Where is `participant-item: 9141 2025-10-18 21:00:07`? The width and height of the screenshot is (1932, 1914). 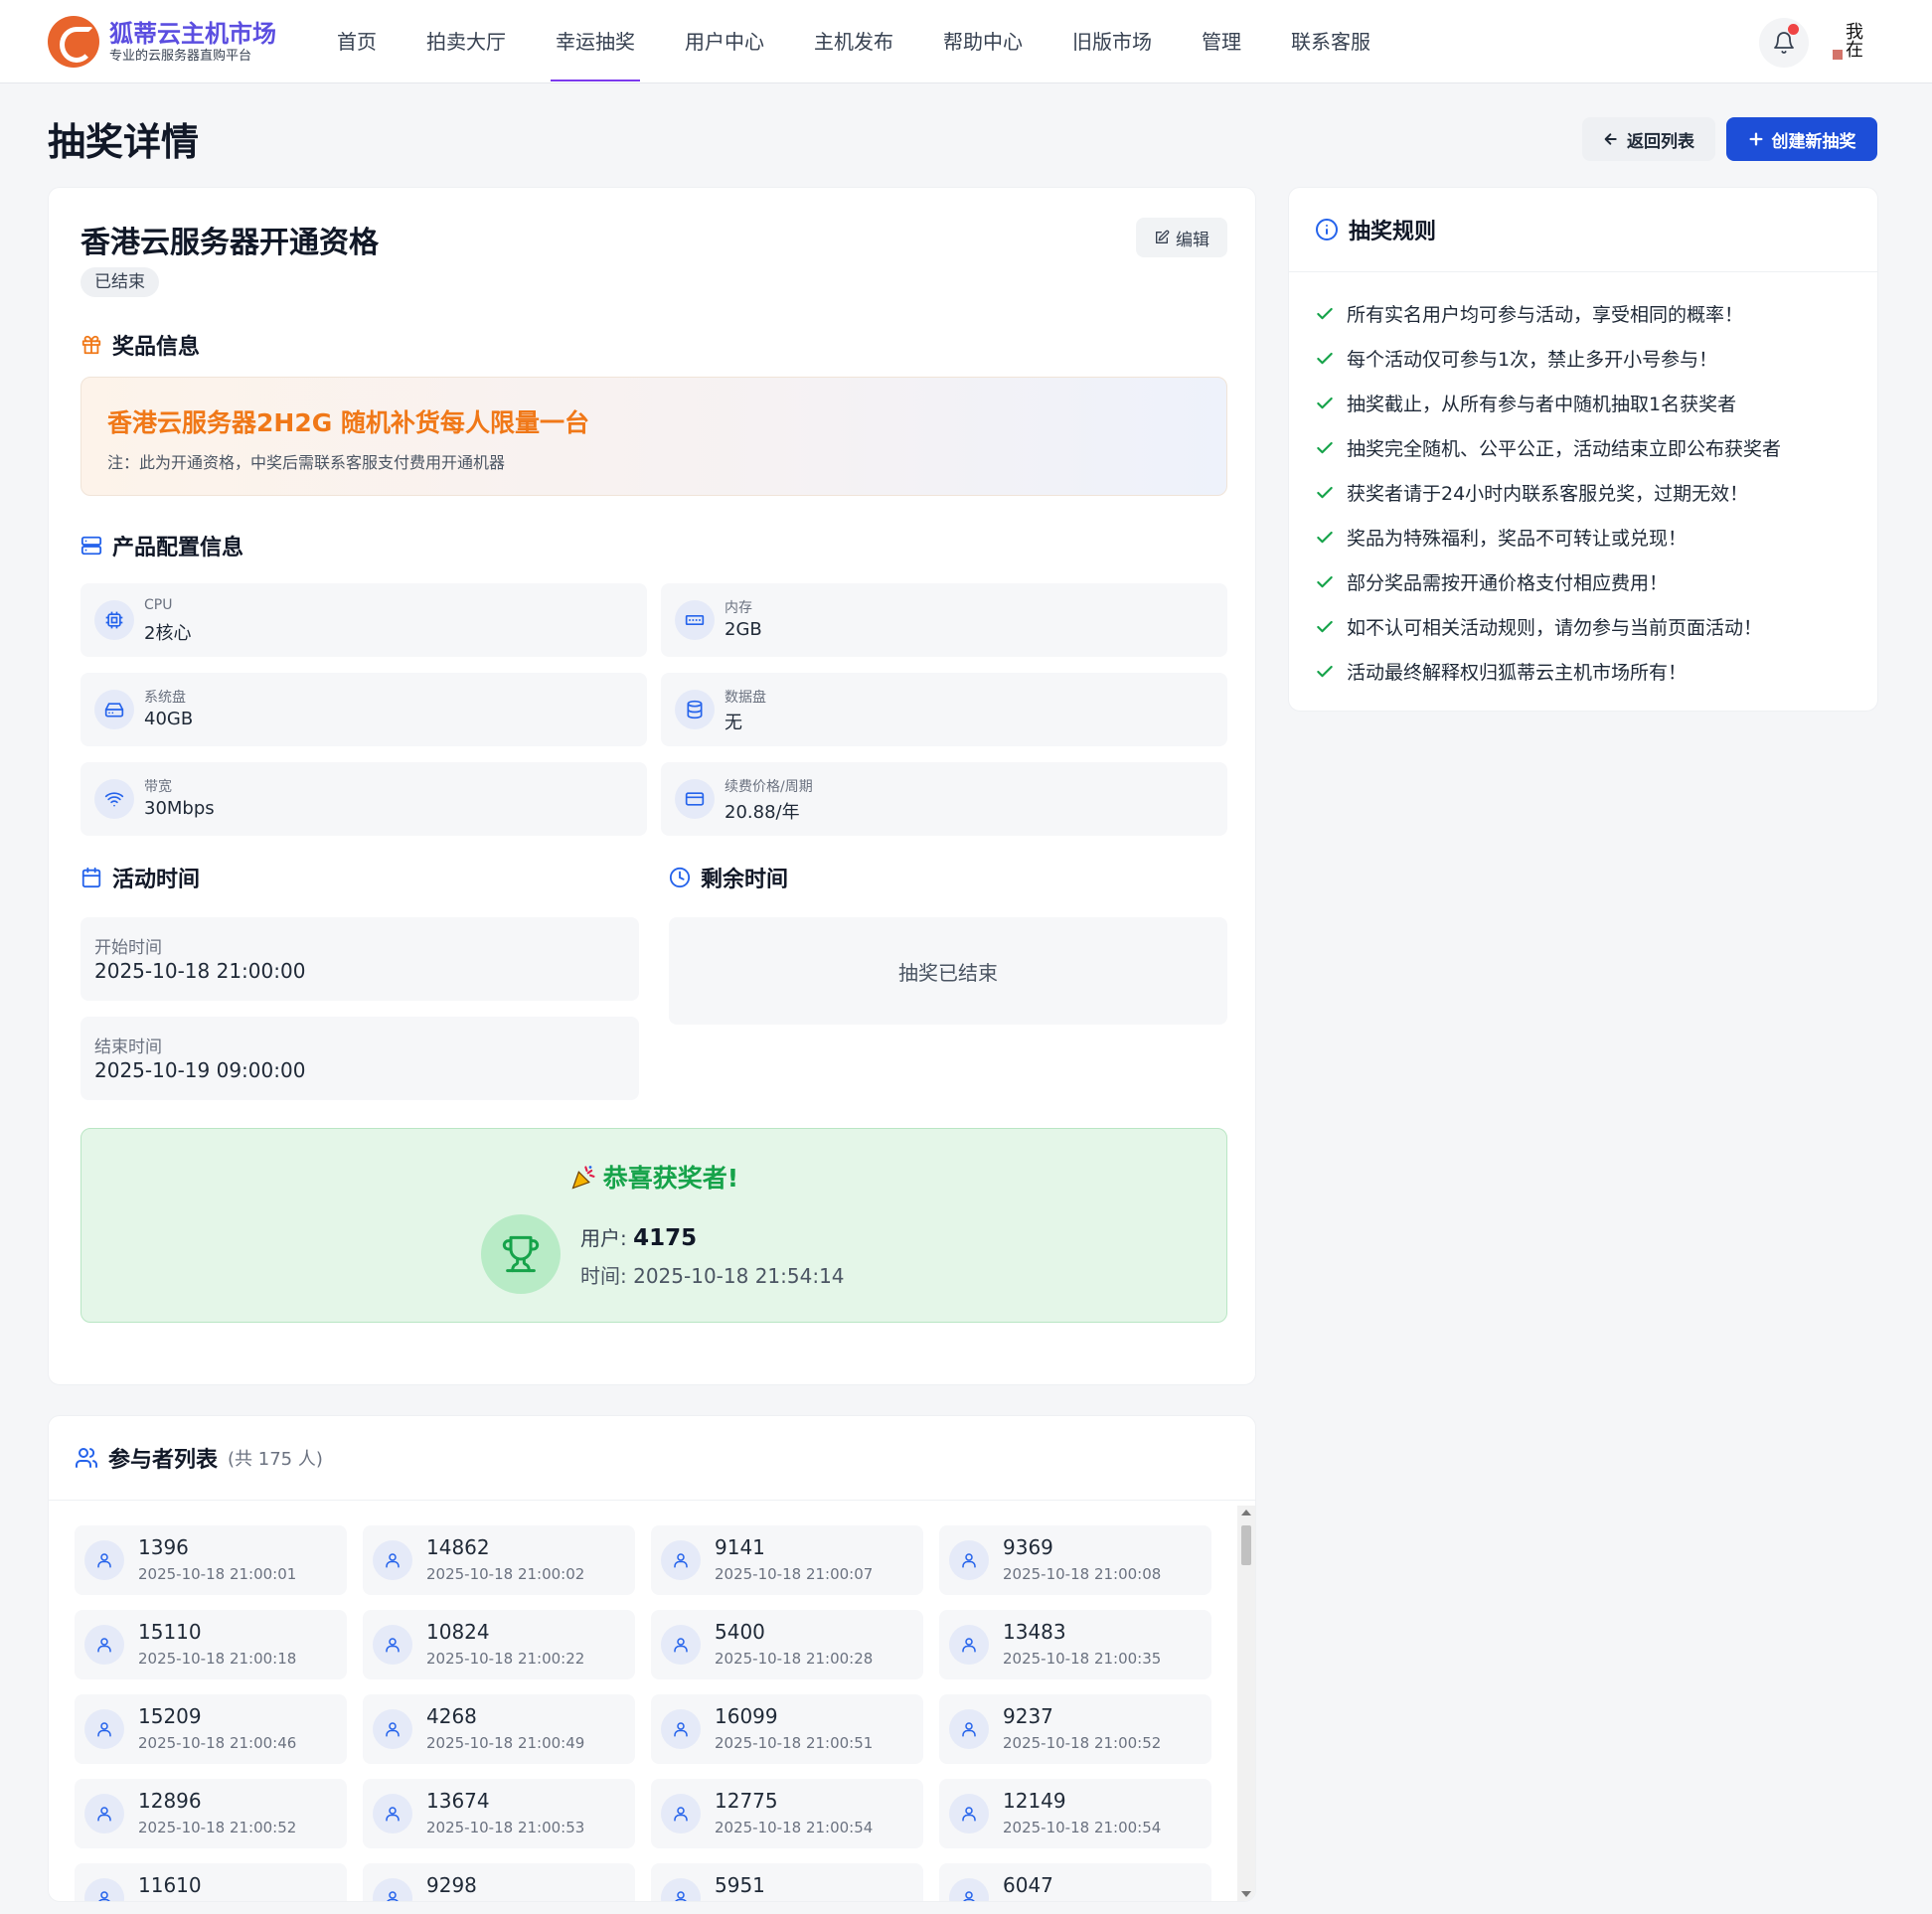
participant-item: 9141 2025-10-18 21:00:07 is located at coordinates (787, 1560).